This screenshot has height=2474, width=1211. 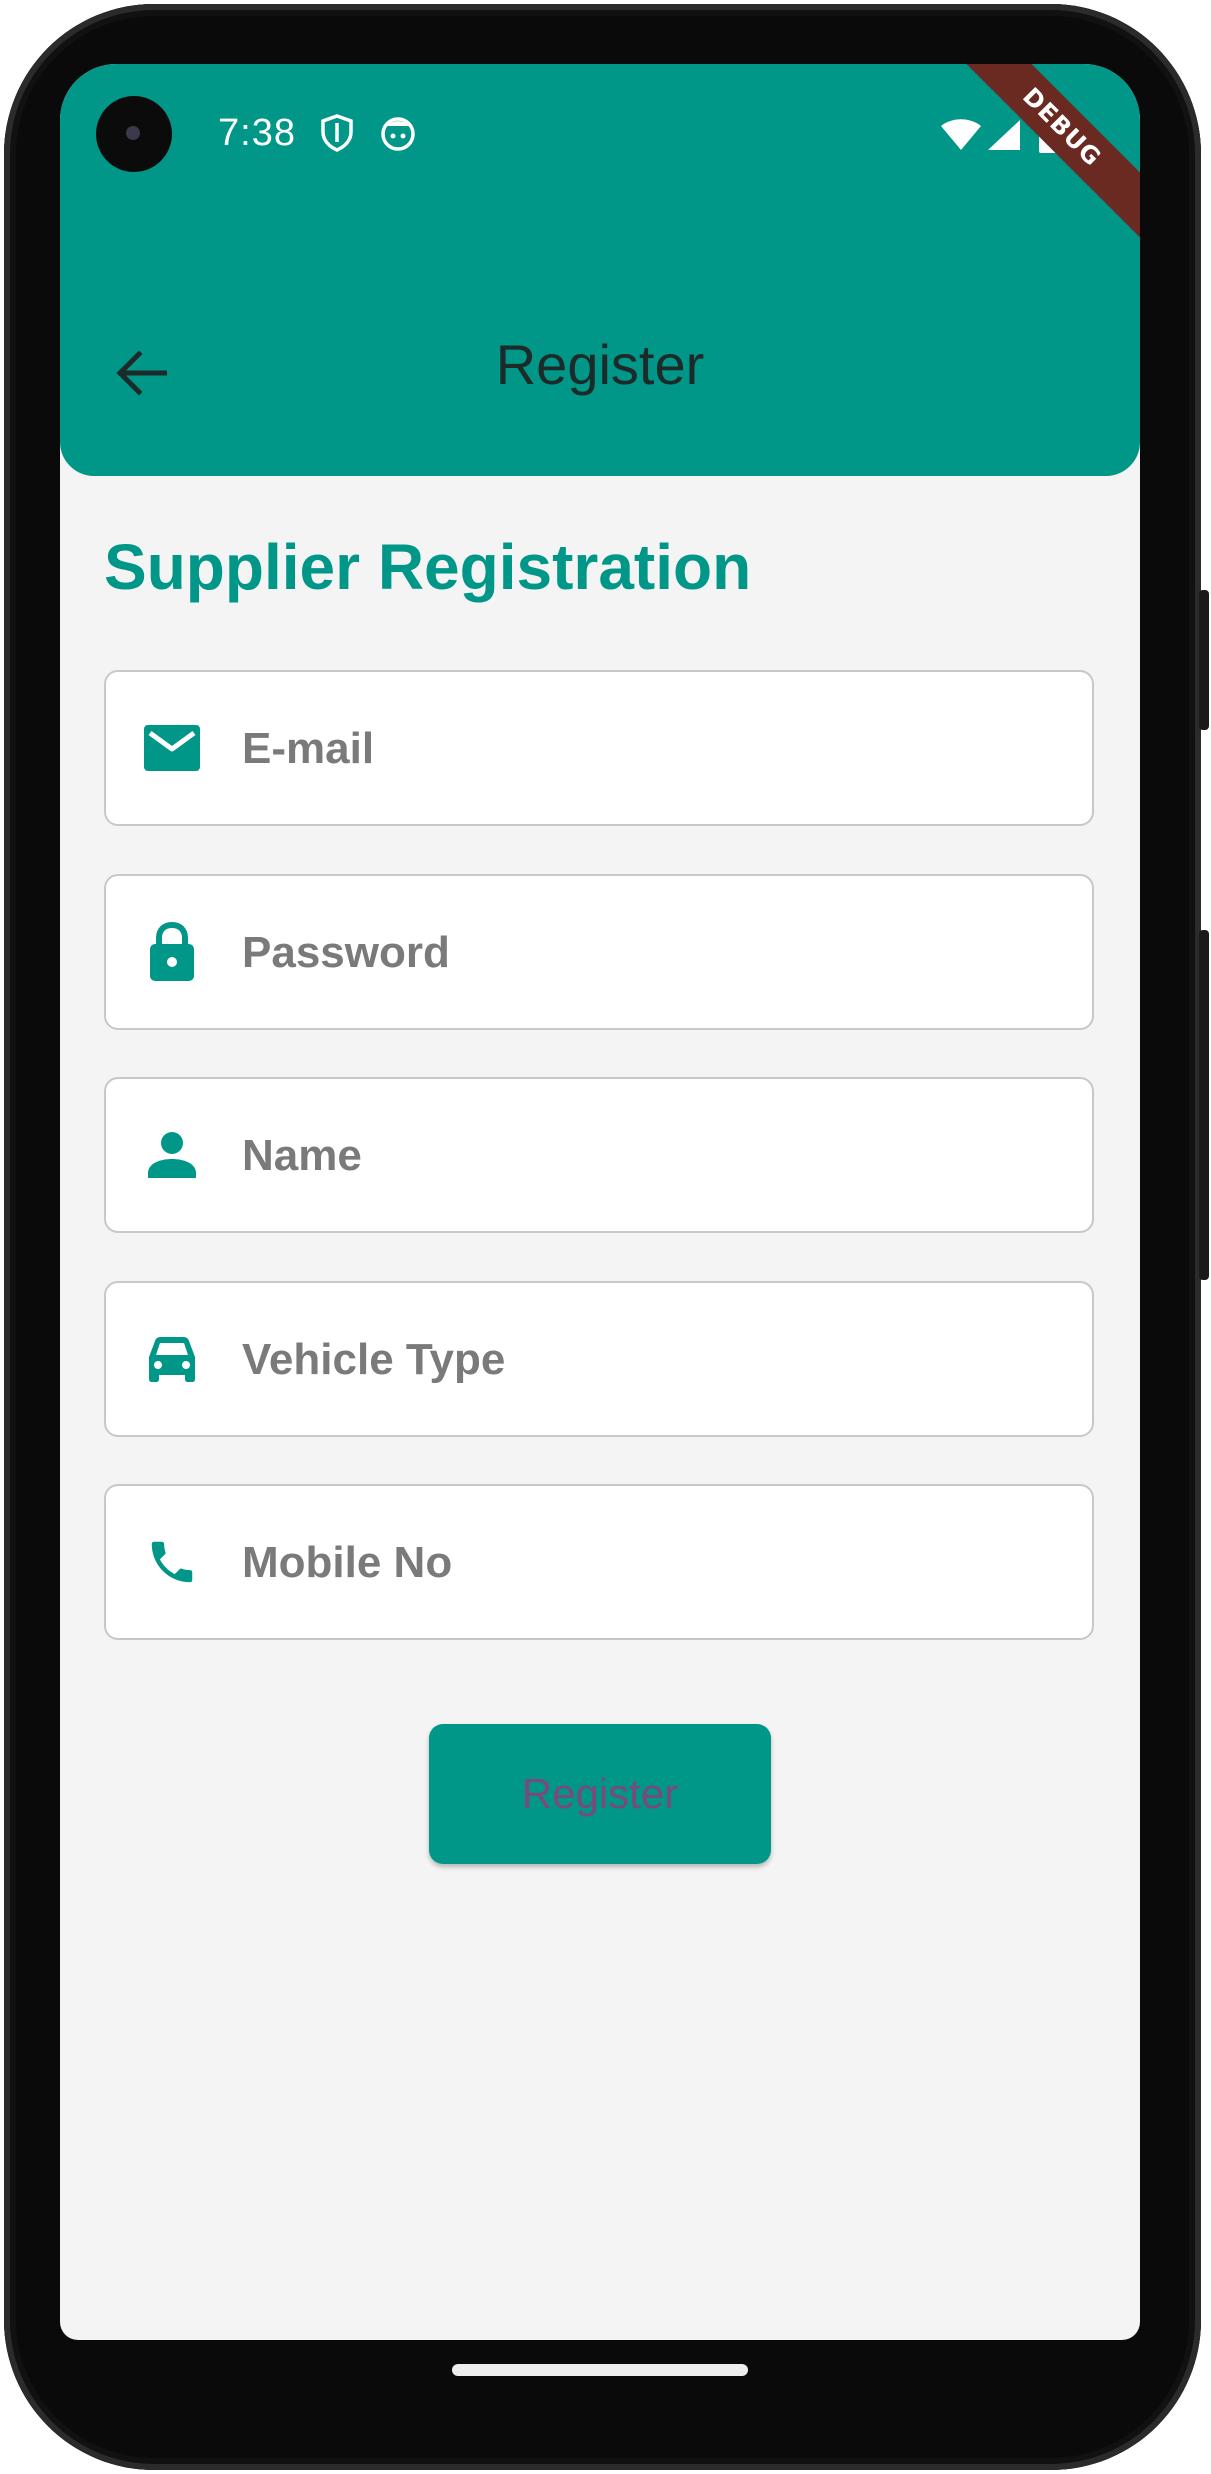 I want to click on vehicle-type-field, so click(x=599, y=1359).